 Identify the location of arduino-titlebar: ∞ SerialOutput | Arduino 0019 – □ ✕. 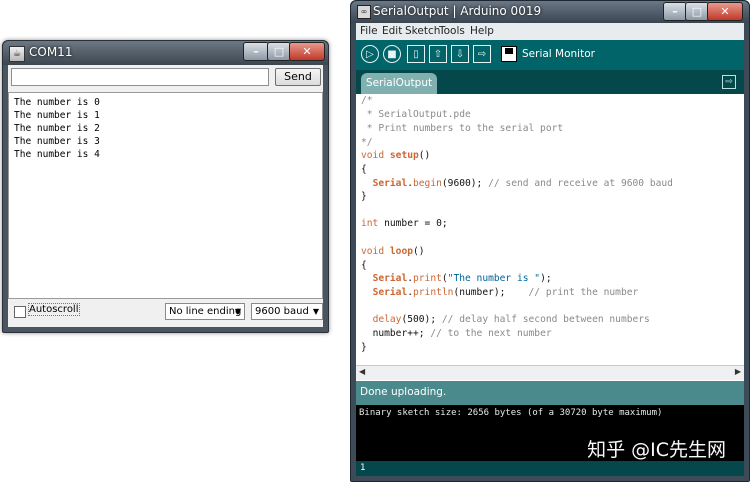
(550, 12).